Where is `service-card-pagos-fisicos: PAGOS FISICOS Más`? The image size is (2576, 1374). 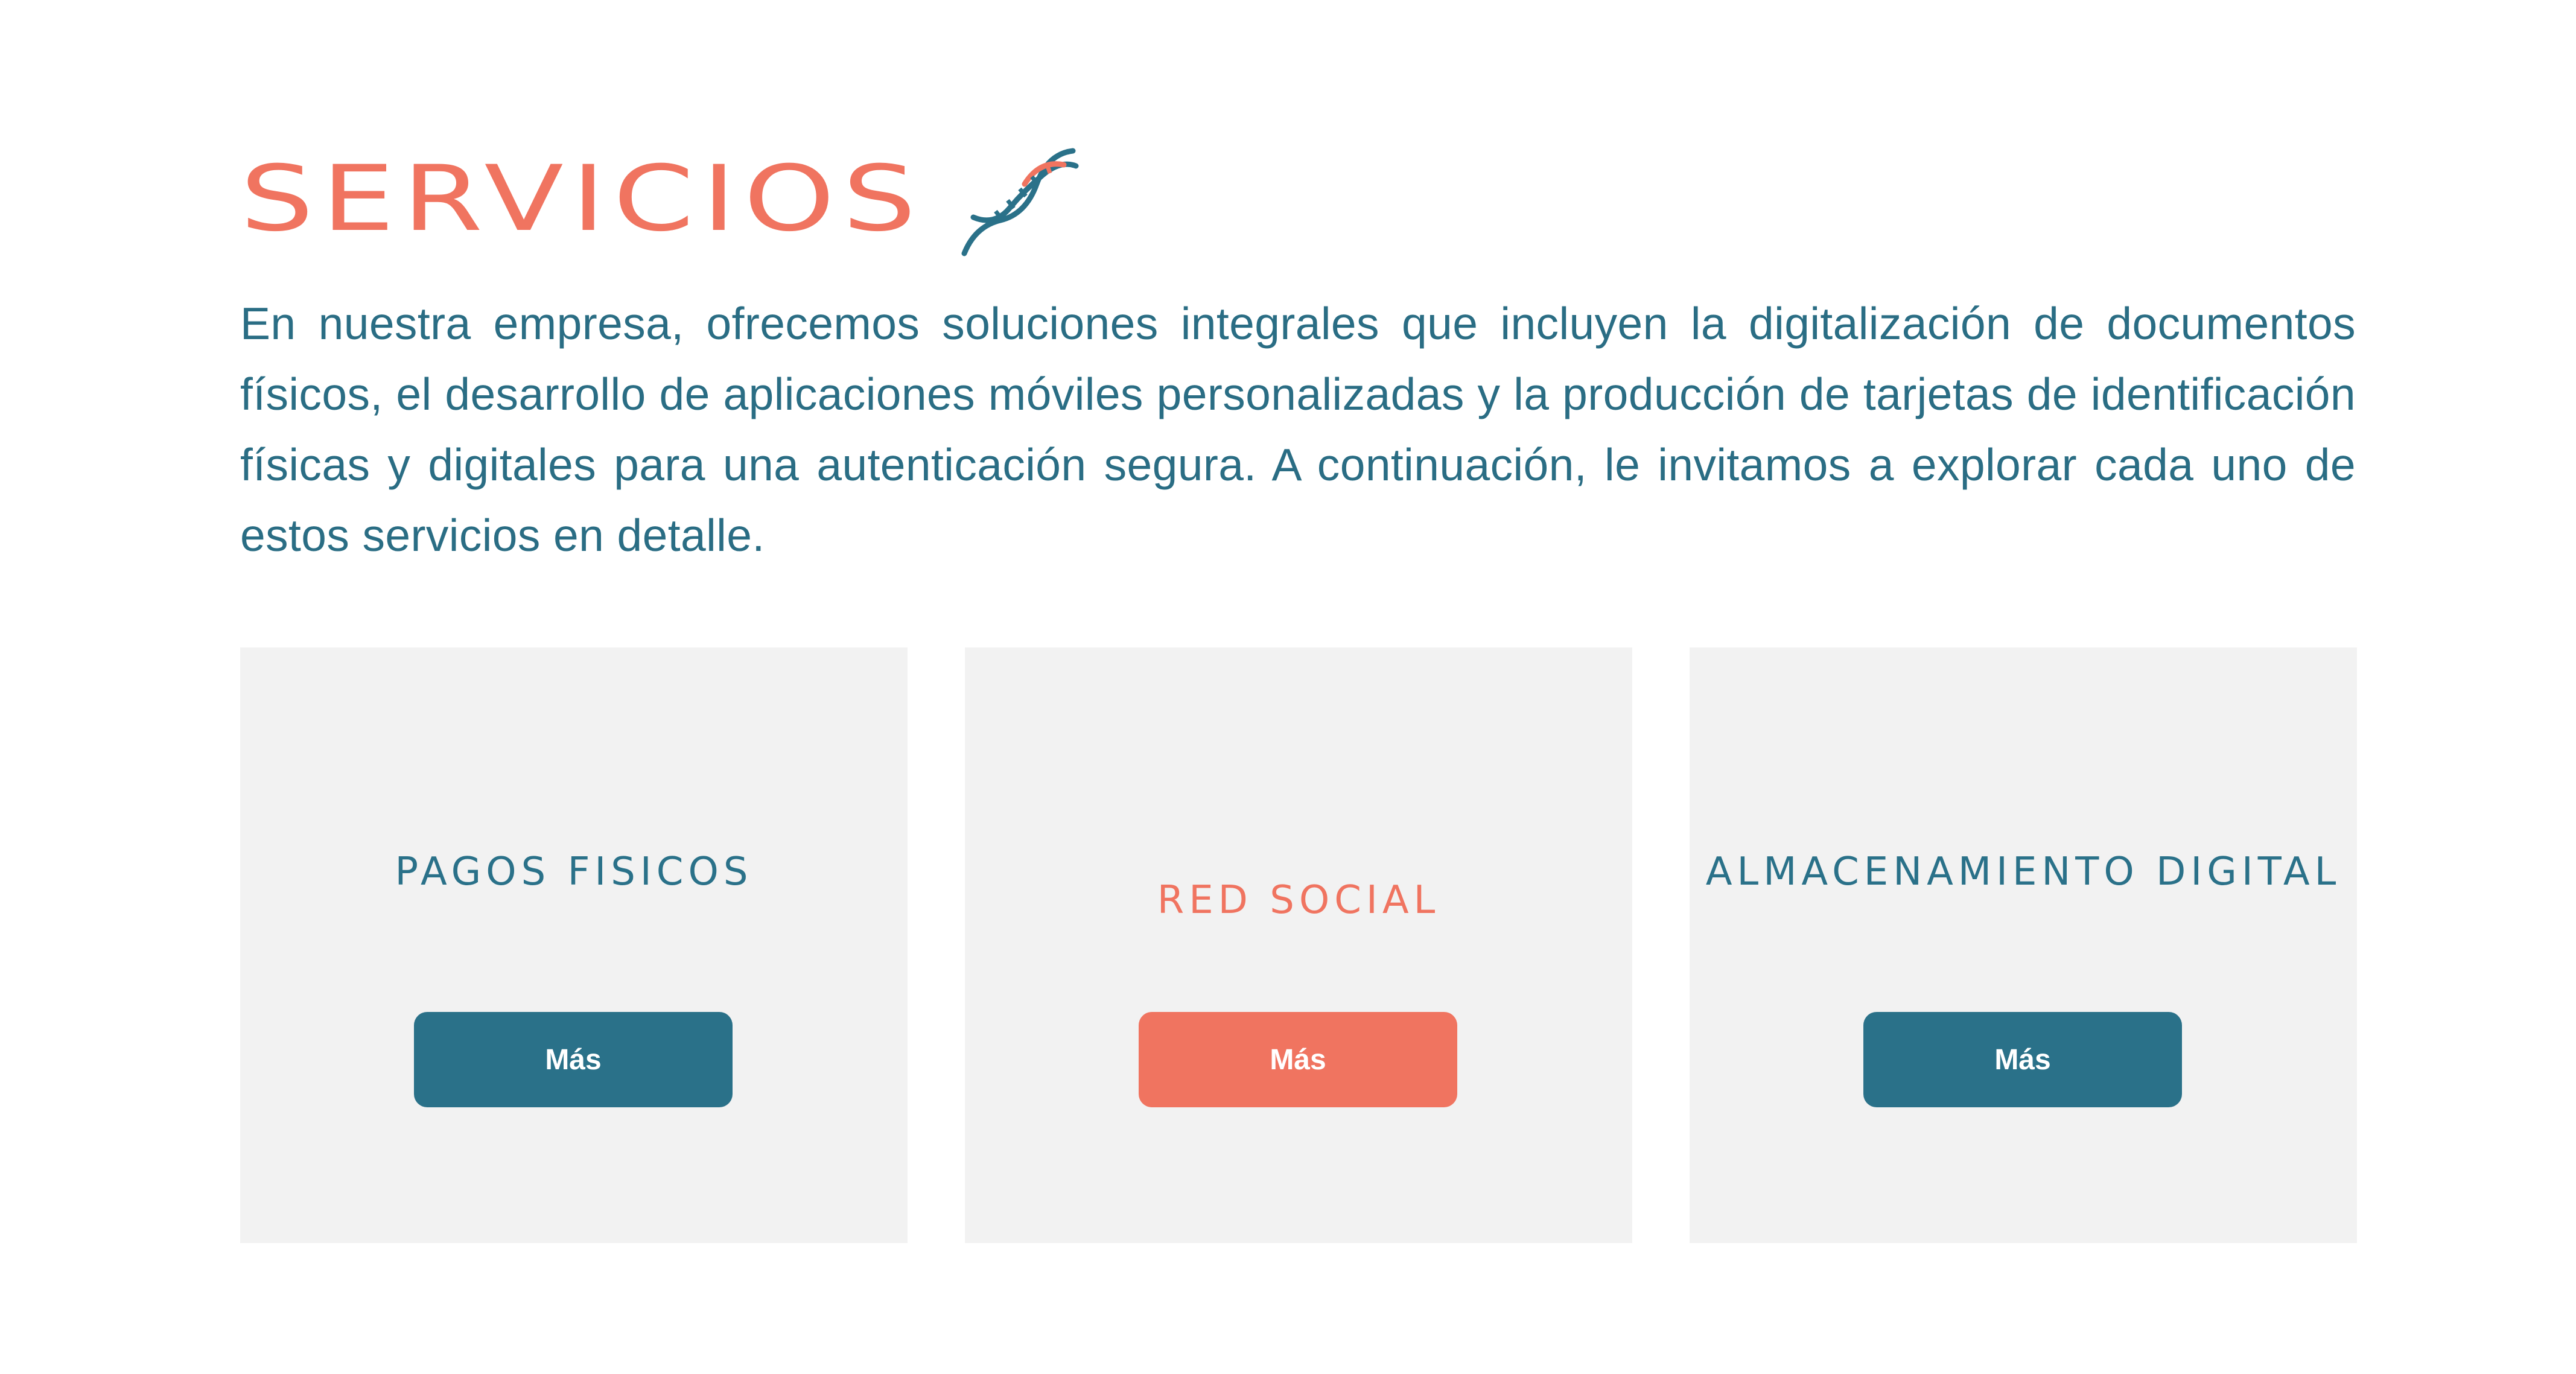
service-card-pagos-fisicos: PAGOS FISICOS Más is located at coordinates (574, 945).